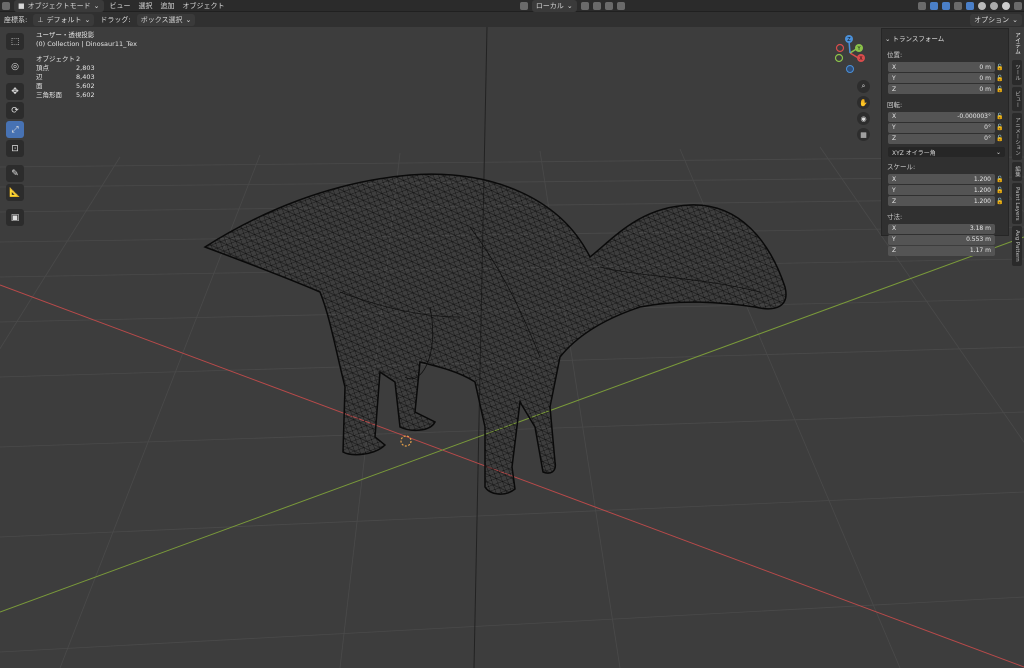 This screenshot has width=1024, height=668. I want to click on tab-item: アイテム, so click(1017, 43).